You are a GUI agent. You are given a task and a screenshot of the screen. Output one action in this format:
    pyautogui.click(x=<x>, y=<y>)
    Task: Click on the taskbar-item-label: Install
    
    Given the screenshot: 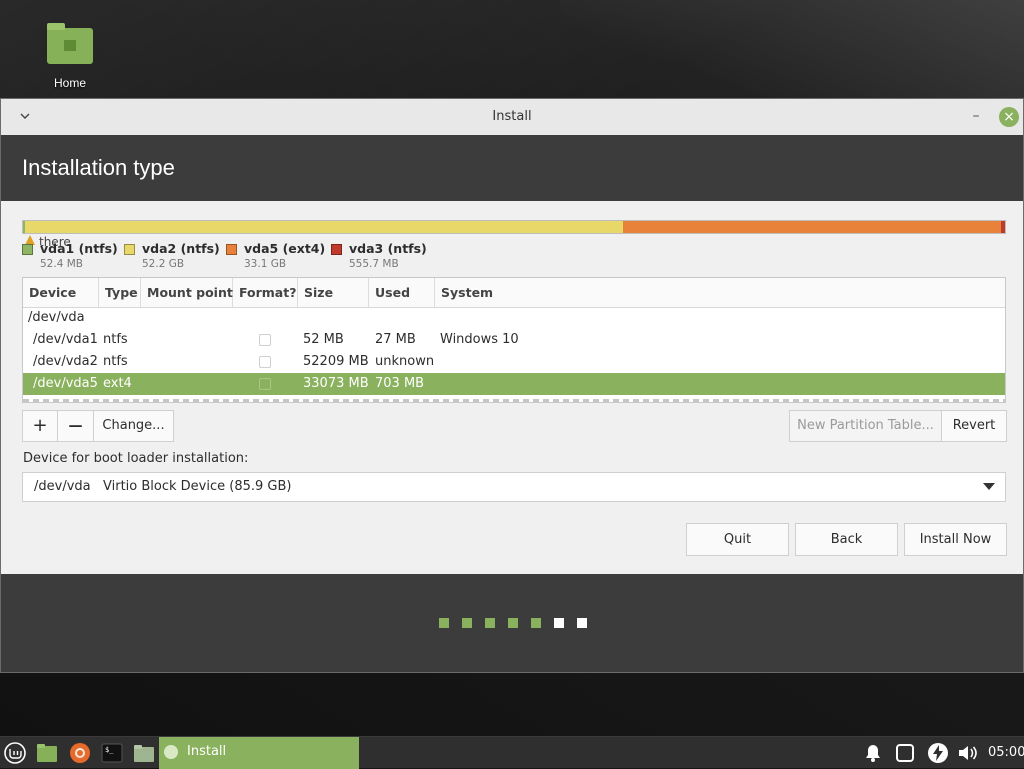 What is the action you would take?
    pyautogui.click(x=207, y=751)
    